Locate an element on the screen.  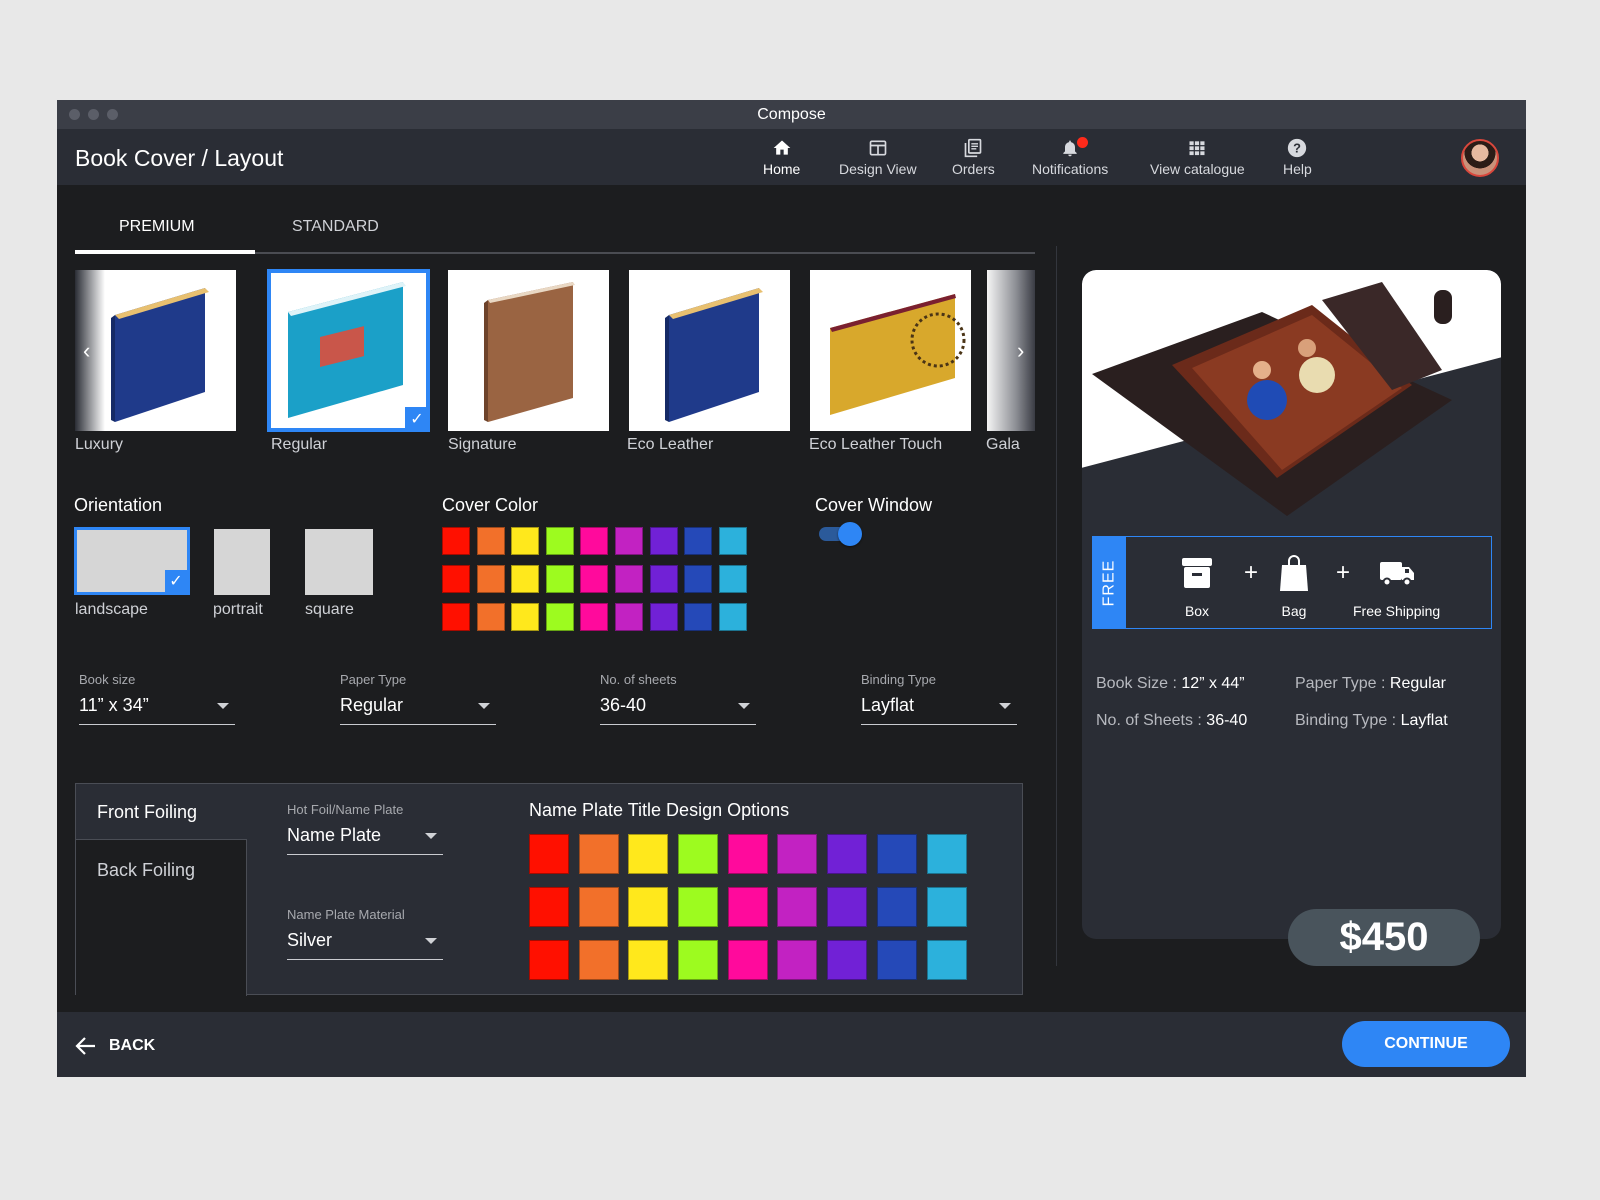
book-size-value: 11” x 34” is located at coordinates (157, 710).